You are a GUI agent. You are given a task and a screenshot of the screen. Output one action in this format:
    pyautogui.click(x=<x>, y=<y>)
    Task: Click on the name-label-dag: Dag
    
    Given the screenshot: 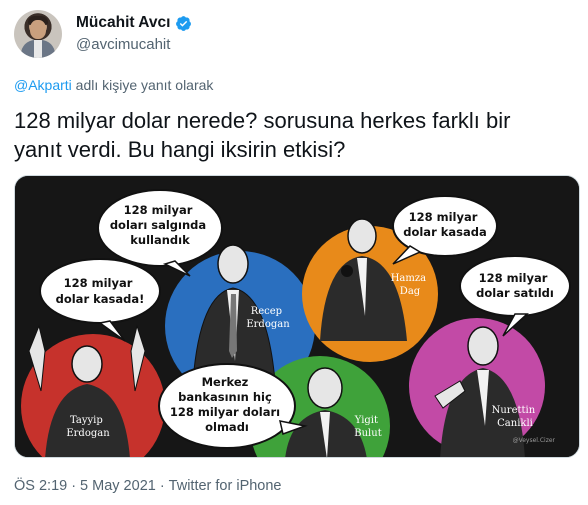 What is the action you would take?
    pyautogui.click(x=410, y=291)
    